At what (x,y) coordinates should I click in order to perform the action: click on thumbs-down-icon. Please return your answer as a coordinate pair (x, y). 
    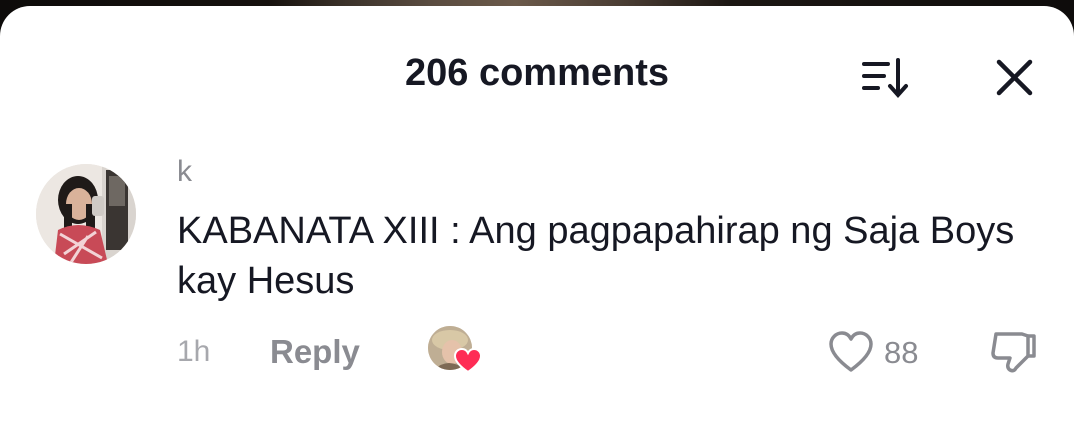
    Looking at the image, I should click on (1013, 352).